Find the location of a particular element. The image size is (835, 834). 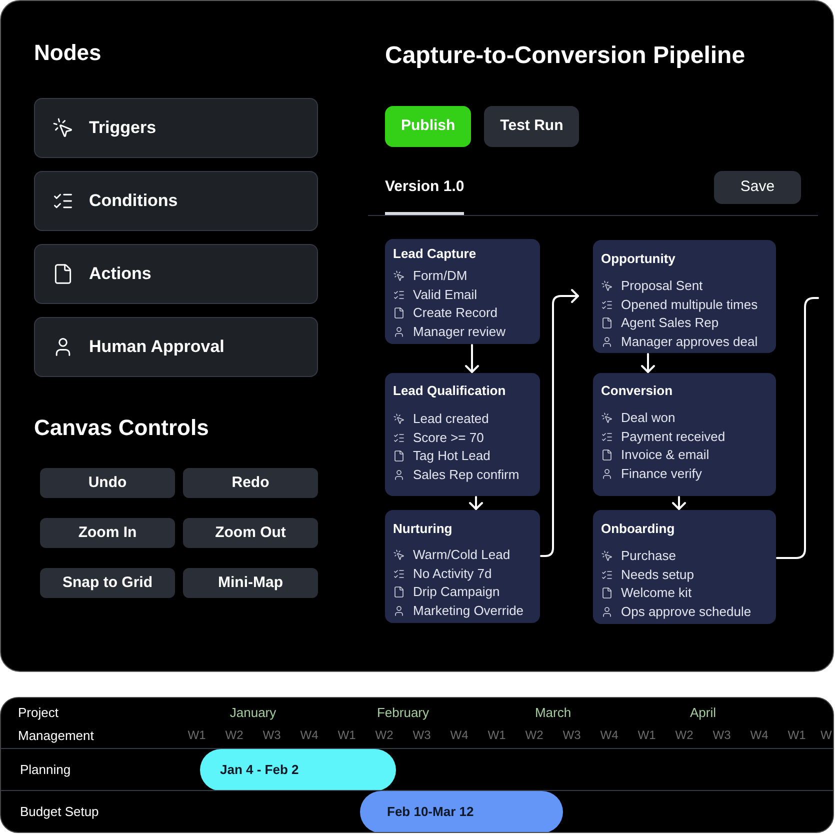

canvas-control-button: Mini-Map is located at coordinates (250, 583).